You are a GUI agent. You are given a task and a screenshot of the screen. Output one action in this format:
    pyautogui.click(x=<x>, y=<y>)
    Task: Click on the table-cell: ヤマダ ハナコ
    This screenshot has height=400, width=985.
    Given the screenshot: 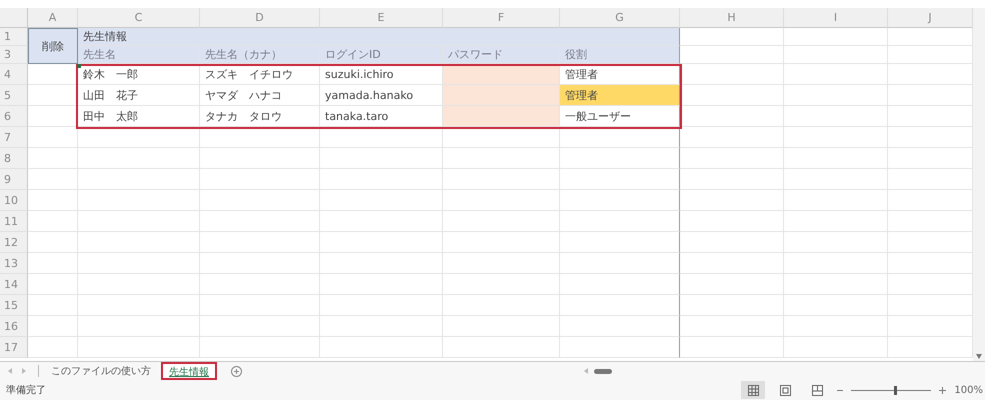 What is the action you would take?
    pyautogui.click(x=260, y=95)
    